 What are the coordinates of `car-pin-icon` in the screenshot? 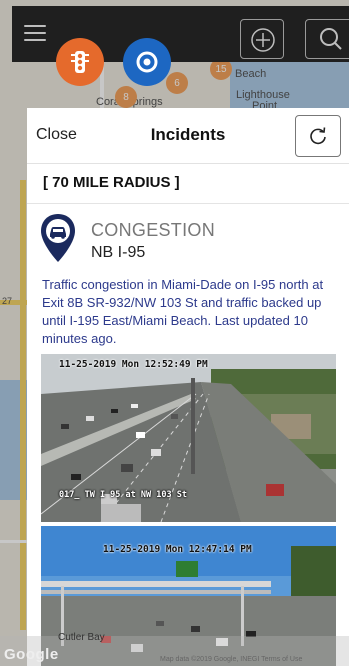 It's located at (58, 238).